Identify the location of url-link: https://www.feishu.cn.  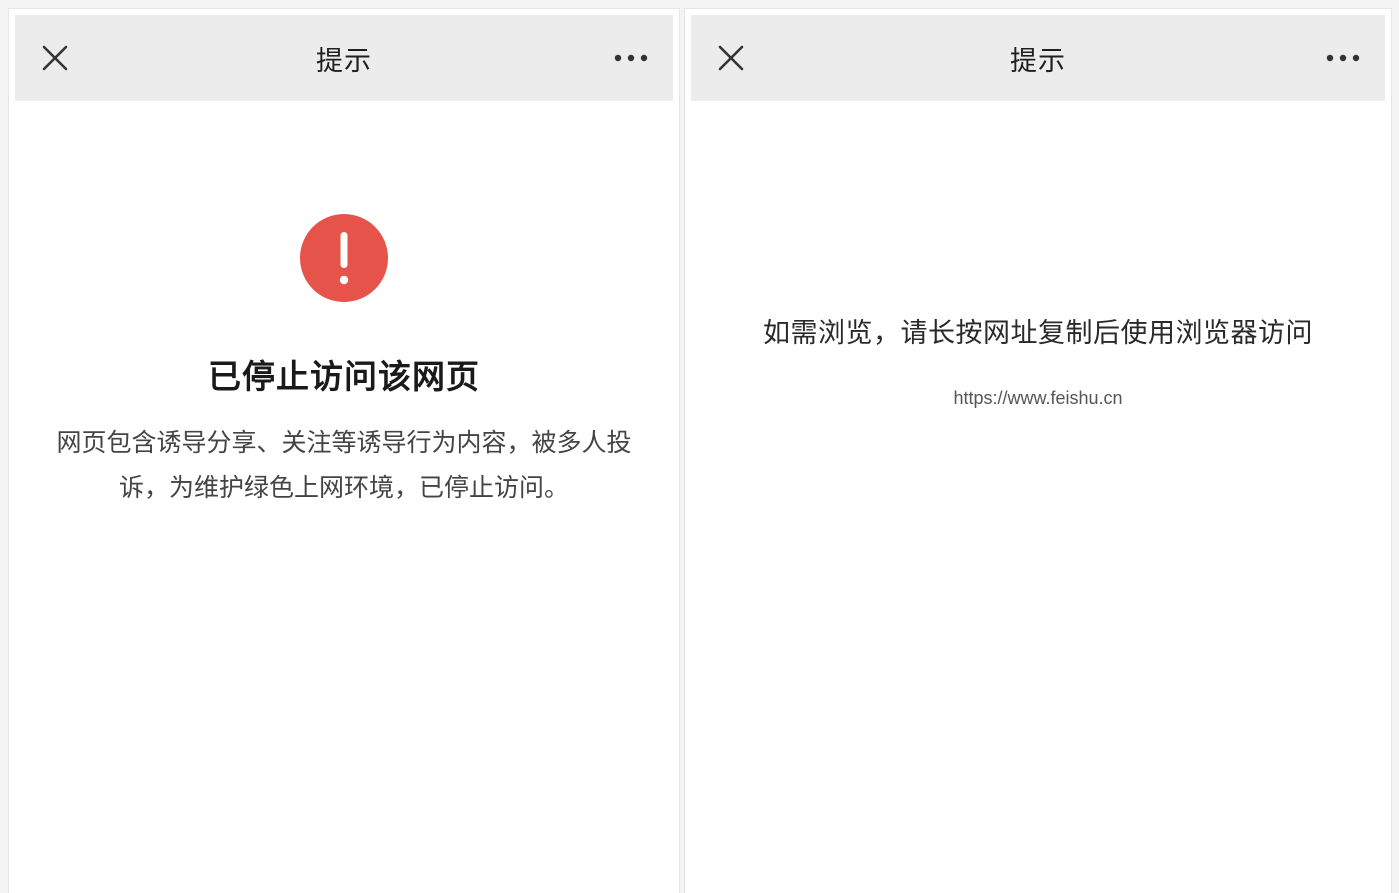
(1038, 398).